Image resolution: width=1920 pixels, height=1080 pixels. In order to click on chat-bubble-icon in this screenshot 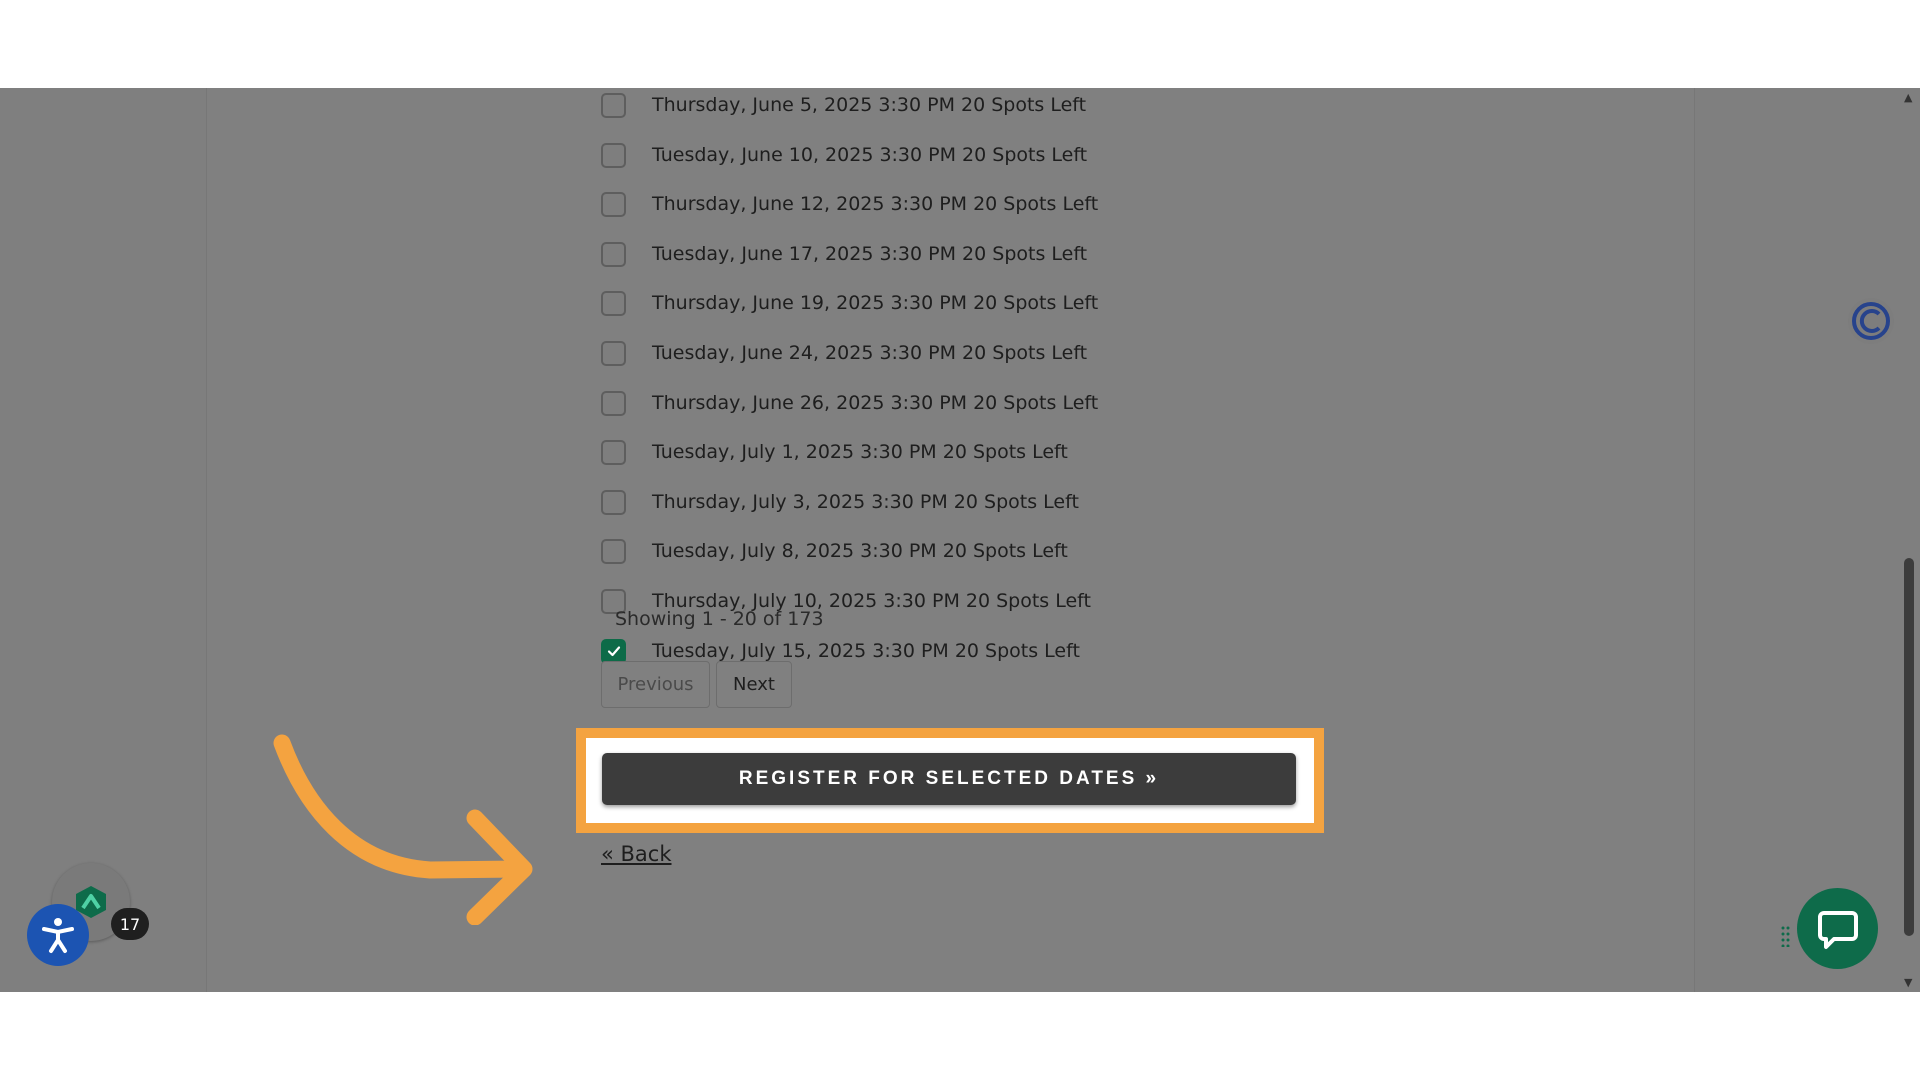, I will do `click(1837, 928)`.